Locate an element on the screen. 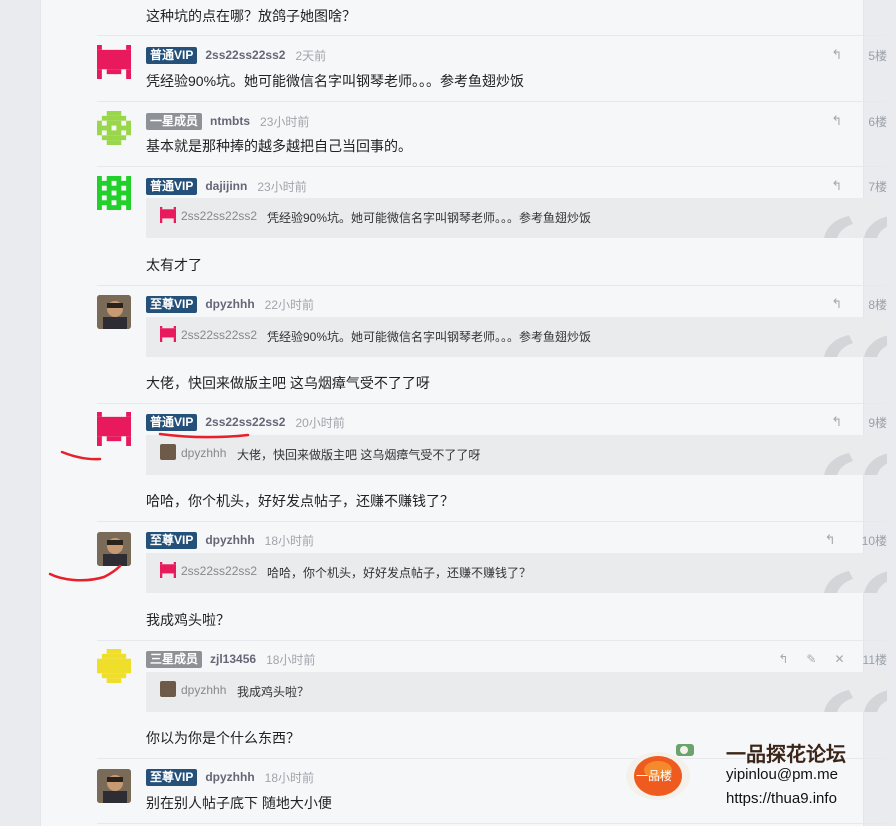 The image size is (896, 826). watermark-url: https://thua9.info is located at coordinates (781, 798).